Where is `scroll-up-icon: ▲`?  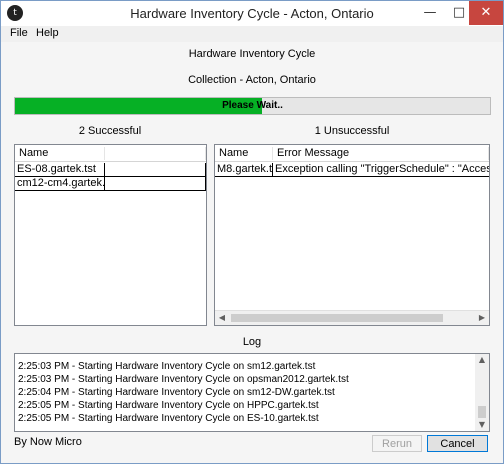 scroll-up-icon: ▲ is located at coordinates (482, 360).